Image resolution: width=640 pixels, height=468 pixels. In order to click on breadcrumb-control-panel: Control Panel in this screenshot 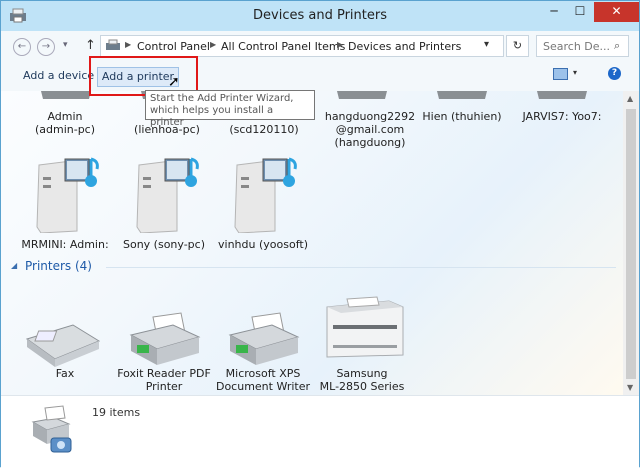, I will do `click(173, 46)`.